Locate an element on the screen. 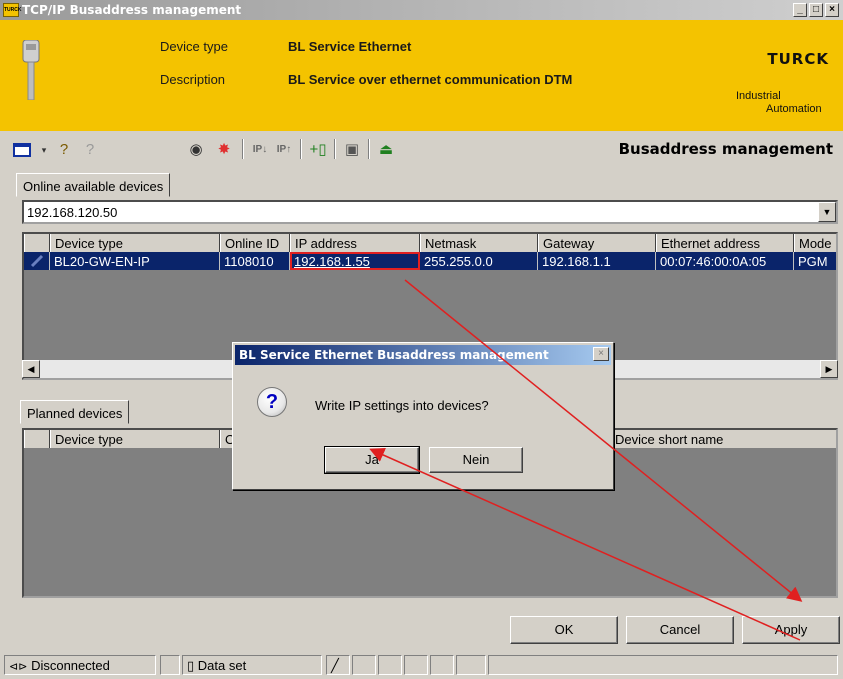  help-disabled-icon: ? is located at coordinates (90, 150).